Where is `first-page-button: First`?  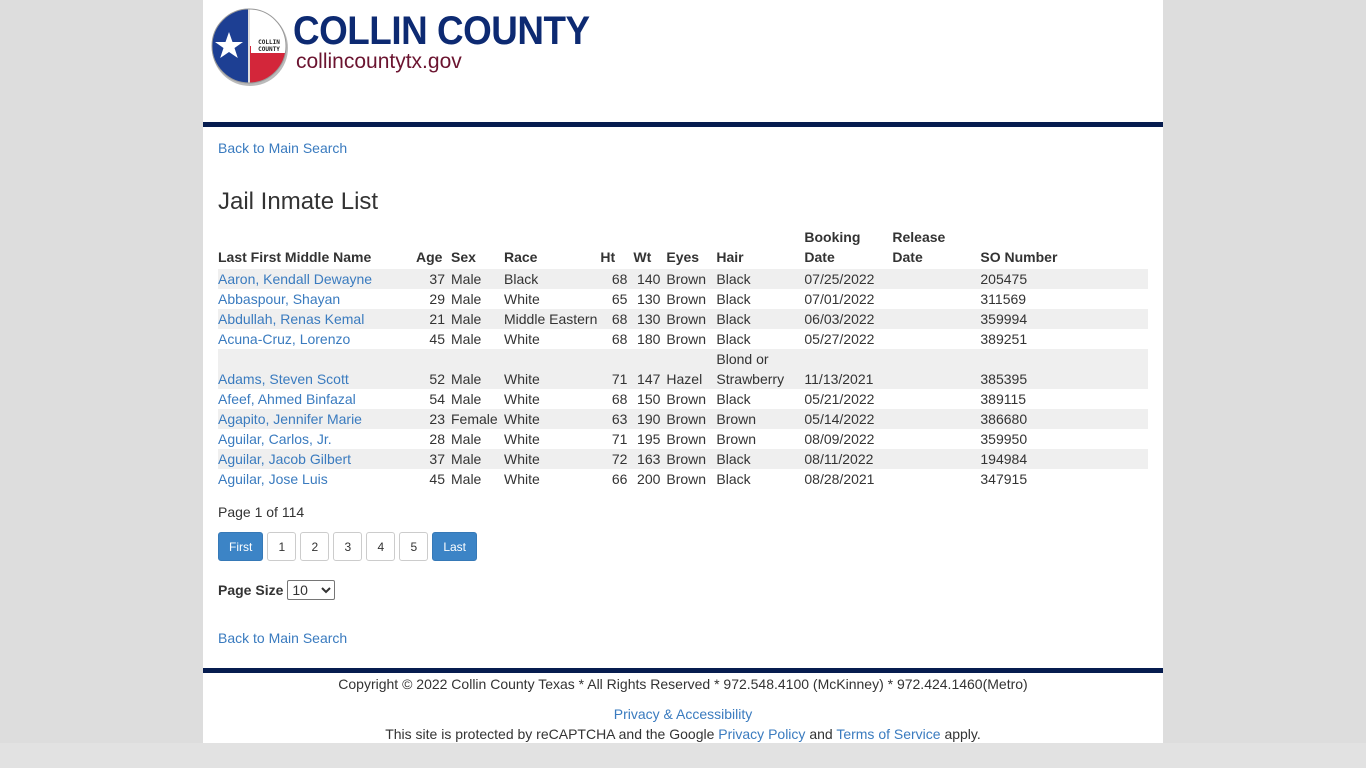
first-page-button: First is located at coordinates (241, 546).